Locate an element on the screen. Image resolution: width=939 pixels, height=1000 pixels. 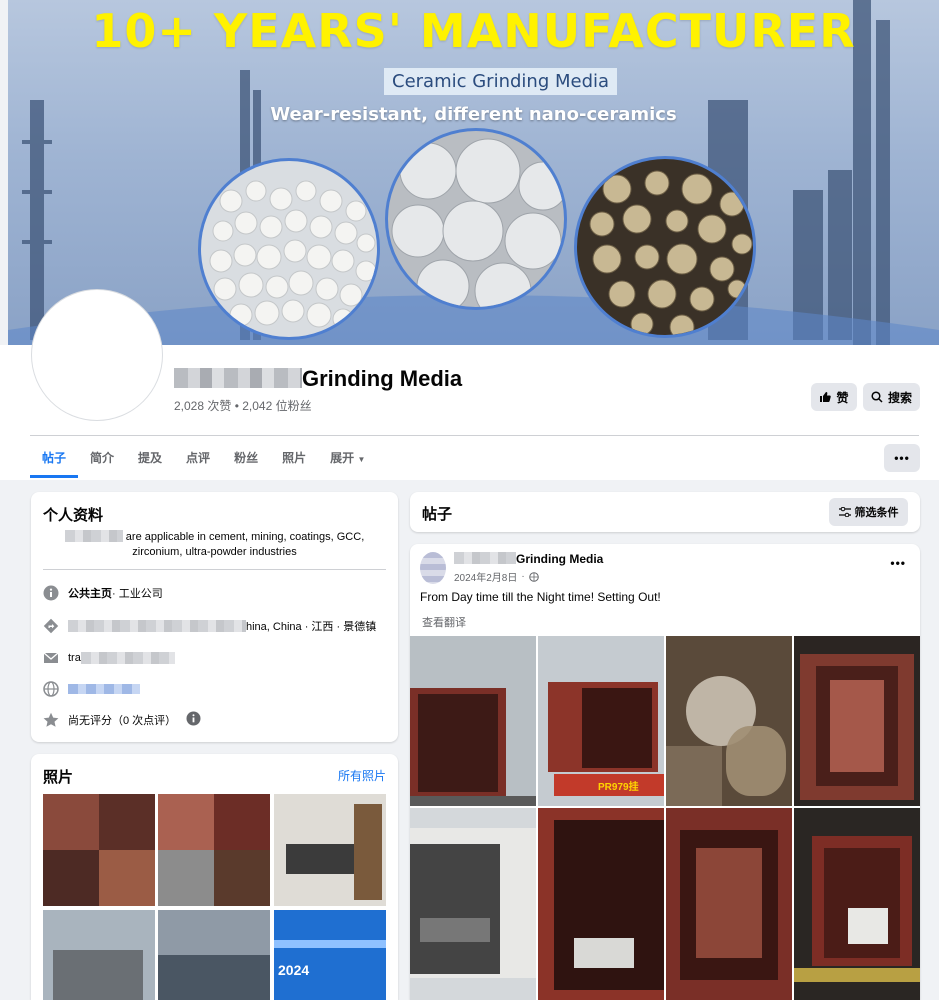
tab-mentions: 提及 is located at coordinates (150, 458).